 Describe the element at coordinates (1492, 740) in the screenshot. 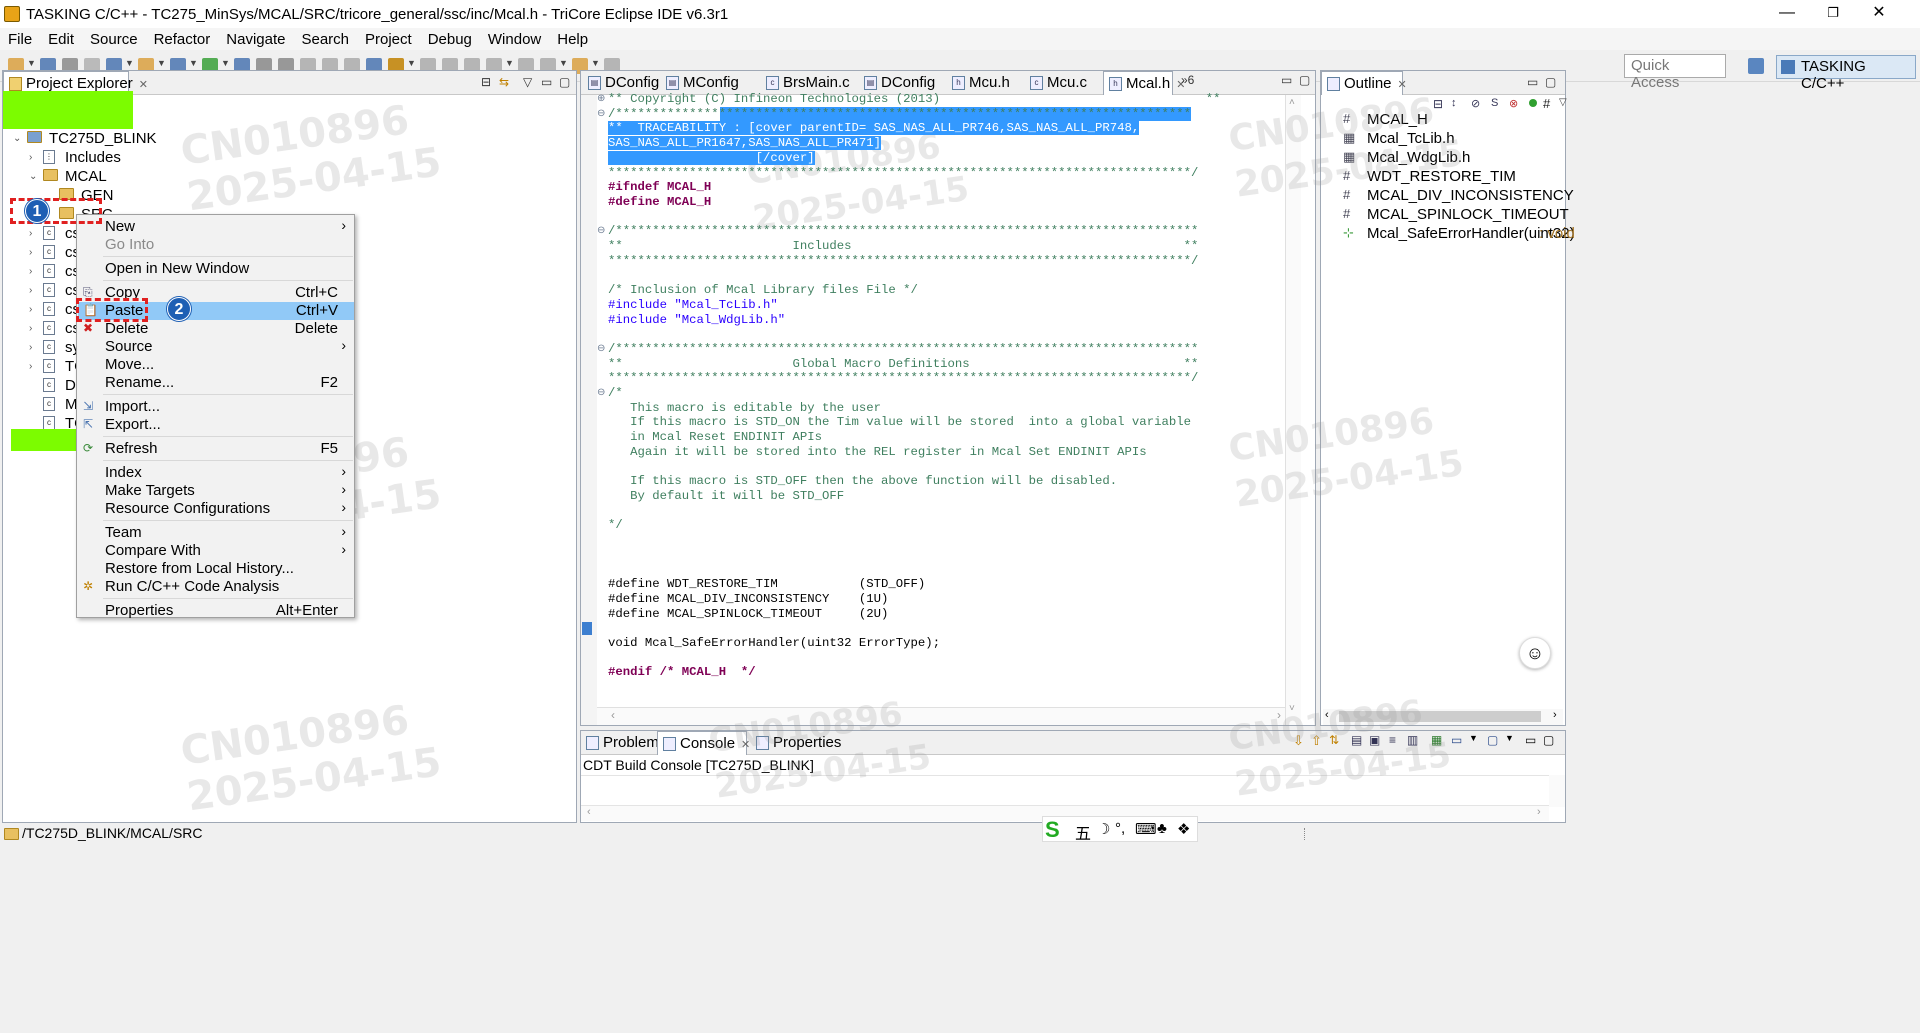

I see `new-console-icon: ▢` at that location.